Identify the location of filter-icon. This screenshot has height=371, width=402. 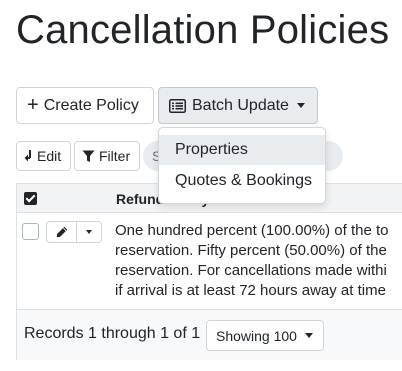
(88, 156).